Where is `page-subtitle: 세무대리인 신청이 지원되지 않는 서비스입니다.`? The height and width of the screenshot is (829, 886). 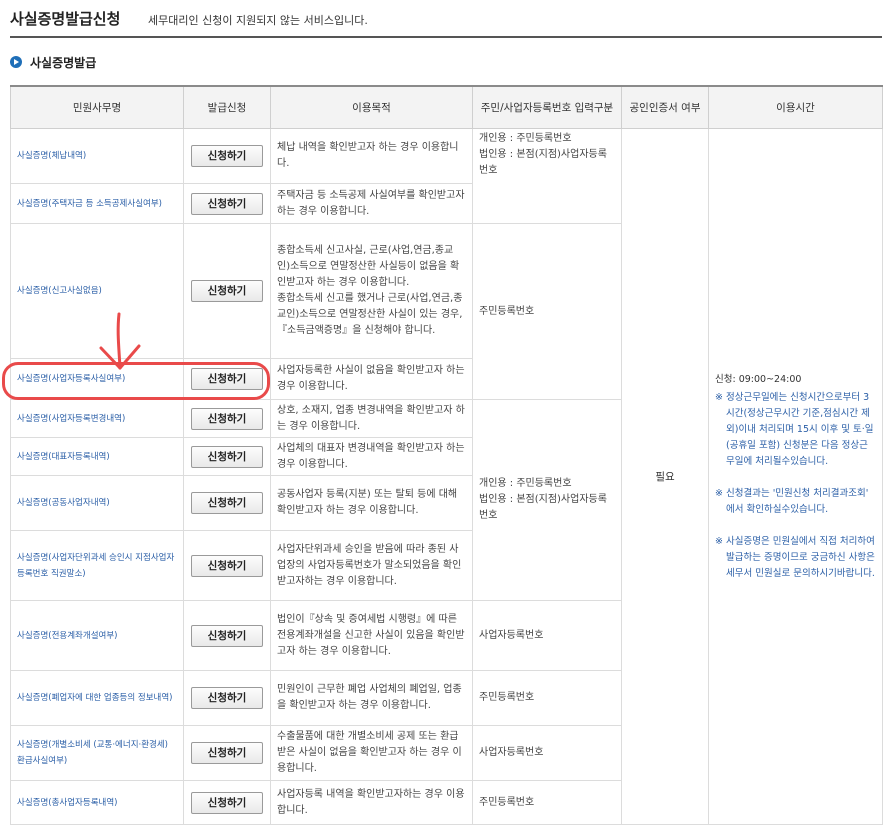 page-subtitle: 세무대리인 신청이 지원되지 않는 서비스입니다. is located at coordinates (258, 20).